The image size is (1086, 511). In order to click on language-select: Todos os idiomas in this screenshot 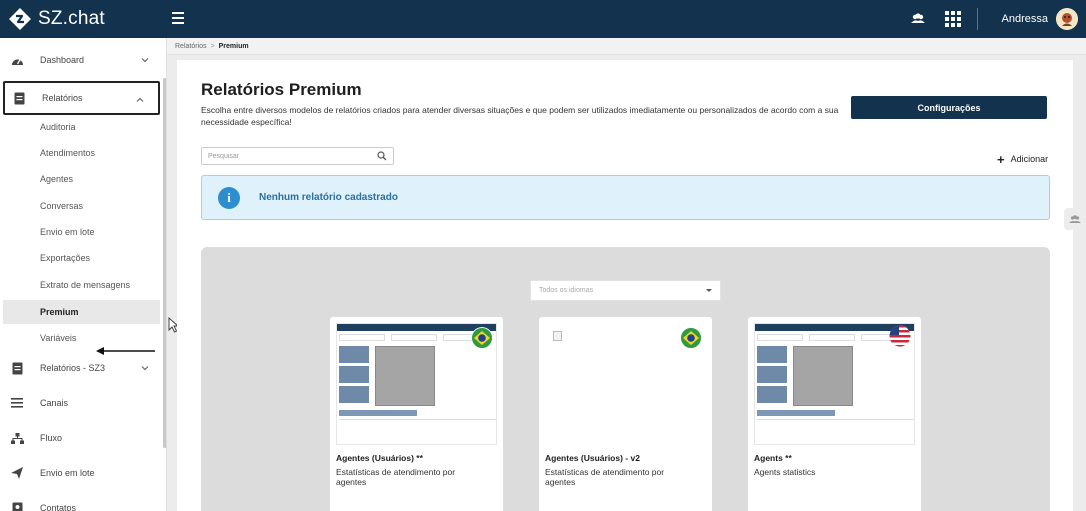, I will do `click(625, 290)`.